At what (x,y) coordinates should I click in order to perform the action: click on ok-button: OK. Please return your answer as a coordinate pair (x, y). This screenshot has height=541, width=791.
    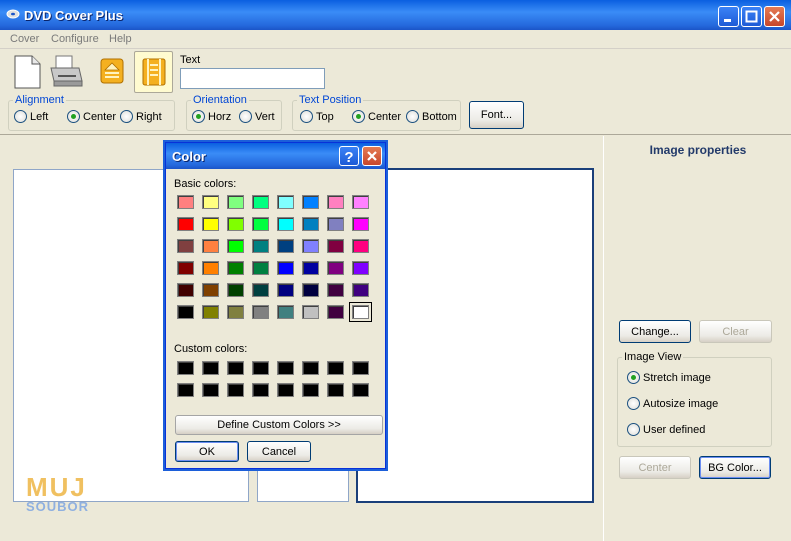
    Looking at the image, I should click on (207, 451).